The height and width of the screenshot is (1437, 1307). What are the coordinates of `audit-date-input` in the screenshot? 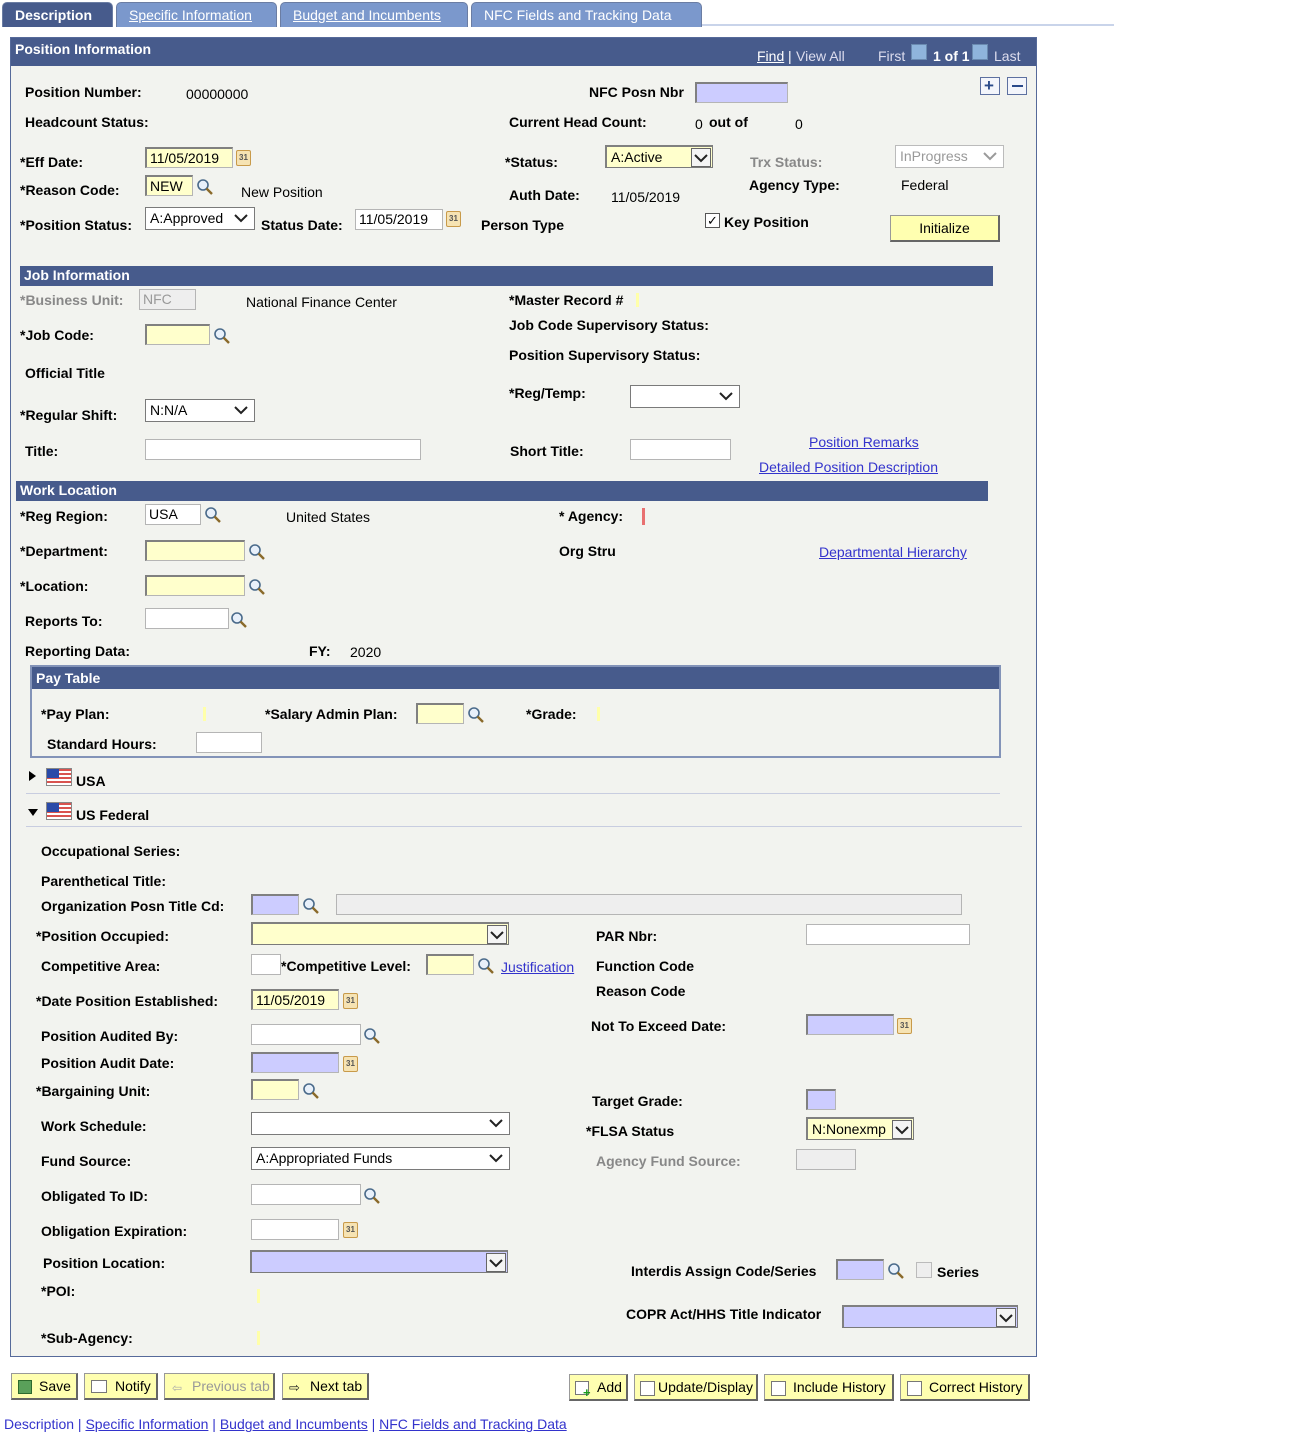 It's located at (295, 1062).